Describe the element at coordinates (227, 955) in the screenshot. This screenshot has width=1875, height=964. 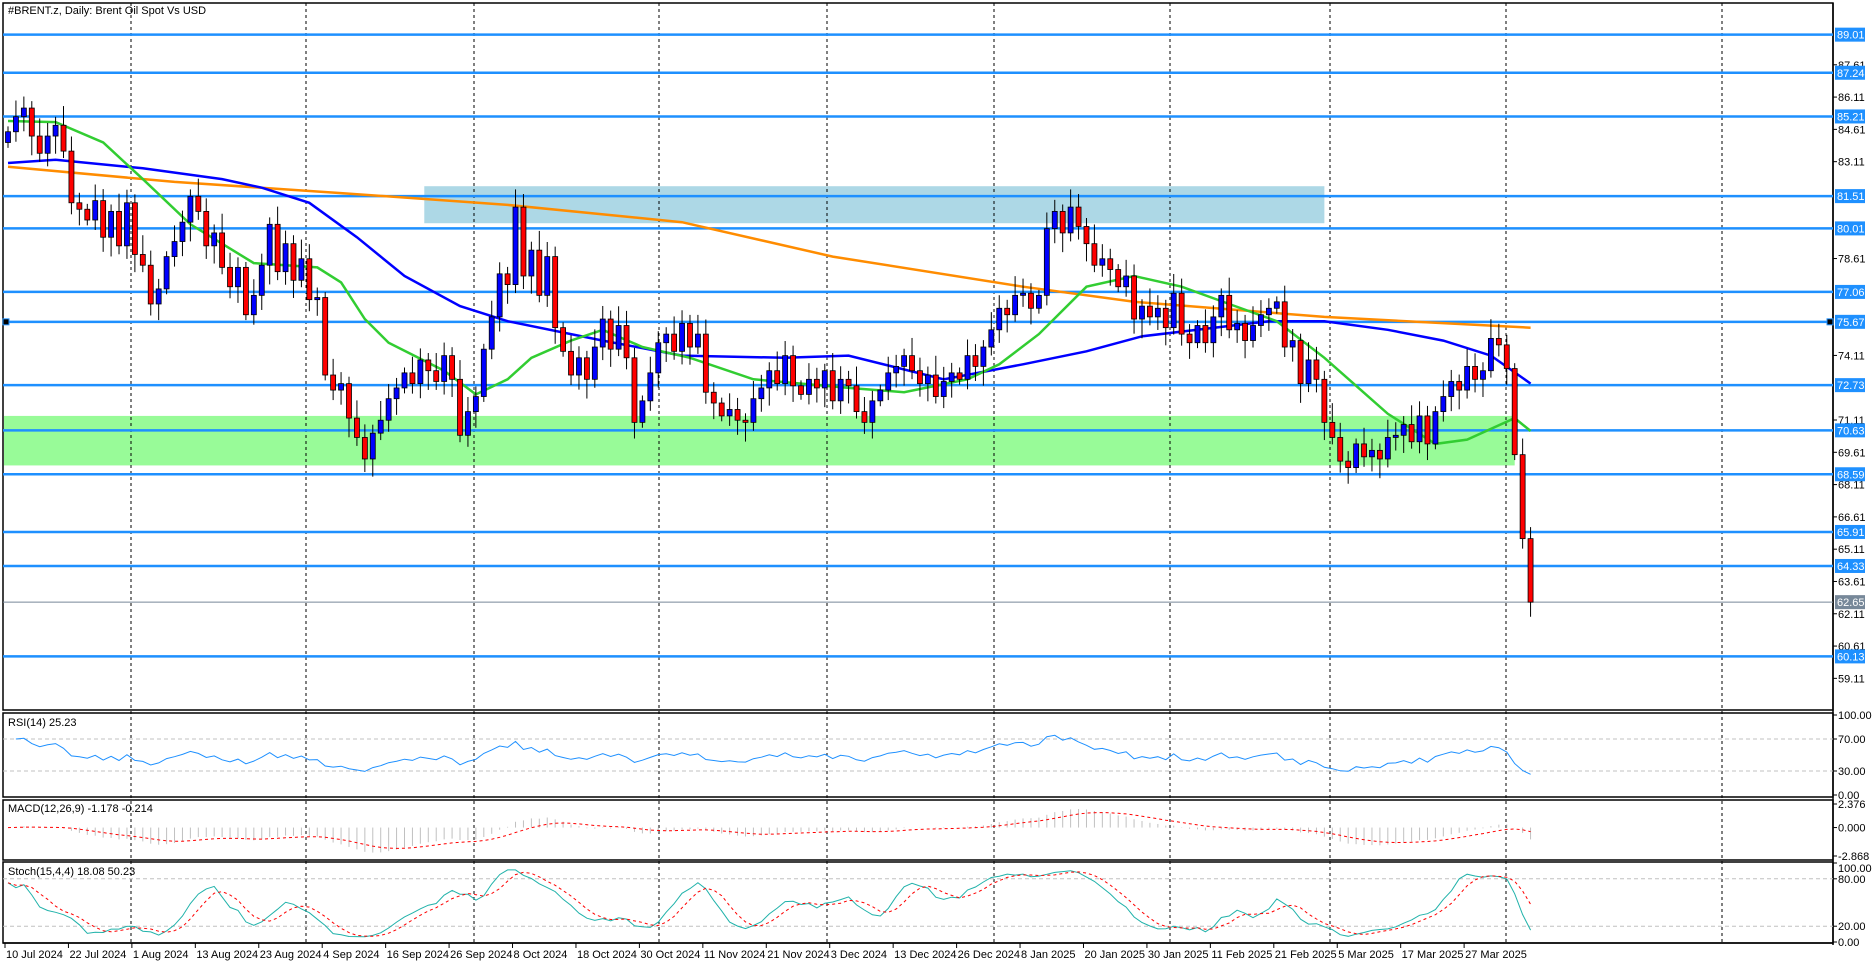
I see `time-axis-label: 13 Aug 2024` at that location.